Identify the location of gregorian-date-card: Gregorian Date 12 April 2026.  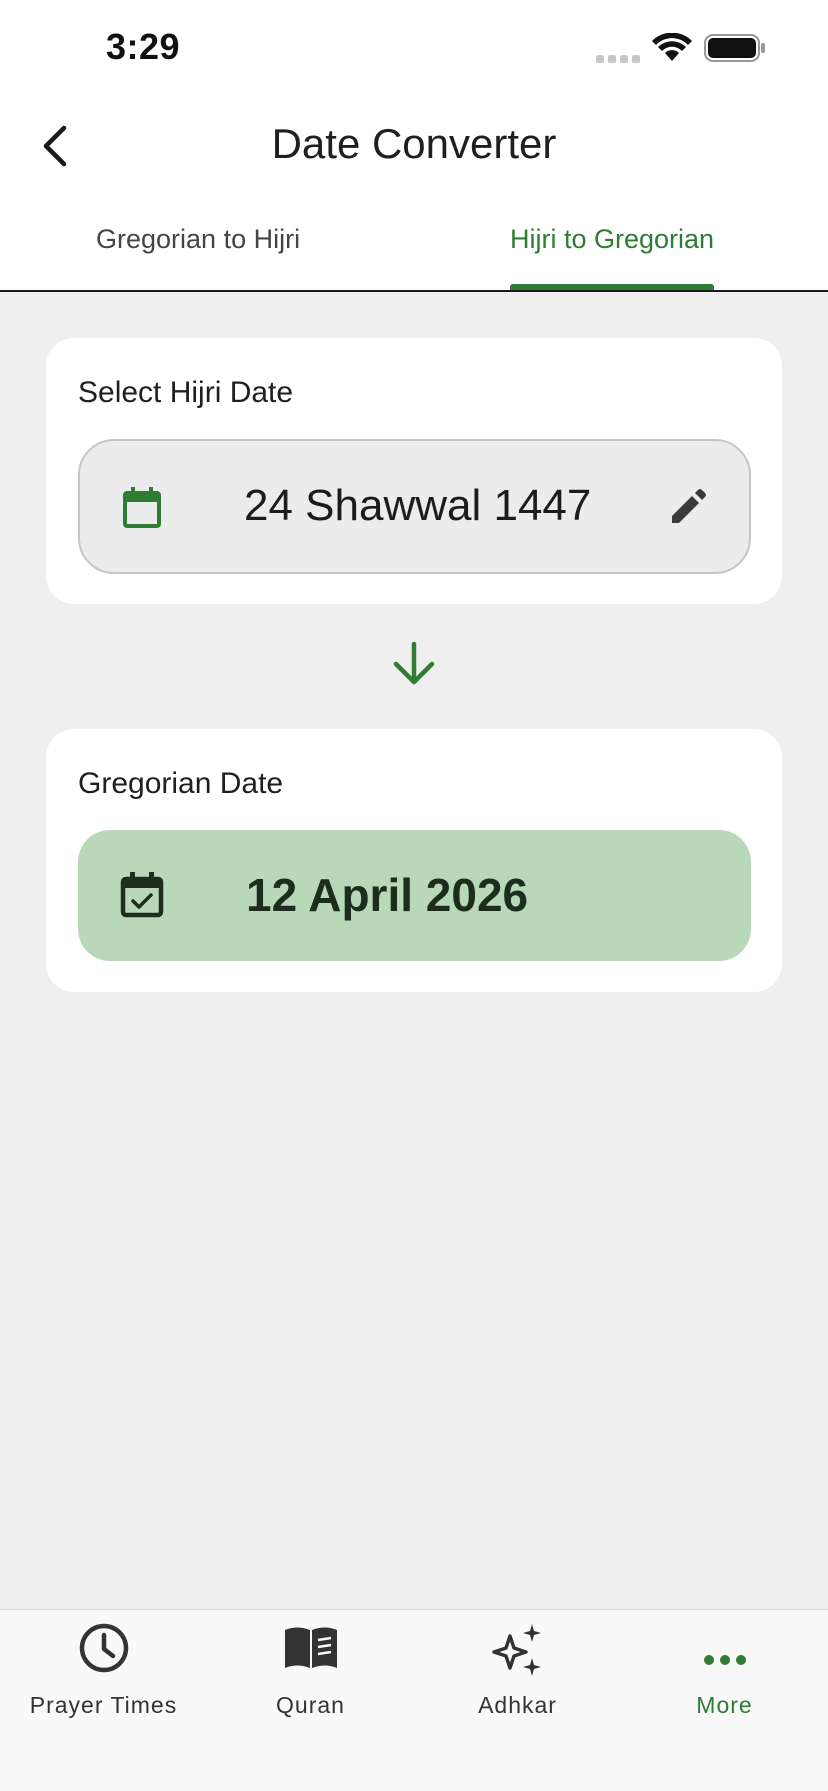
(414, 860).